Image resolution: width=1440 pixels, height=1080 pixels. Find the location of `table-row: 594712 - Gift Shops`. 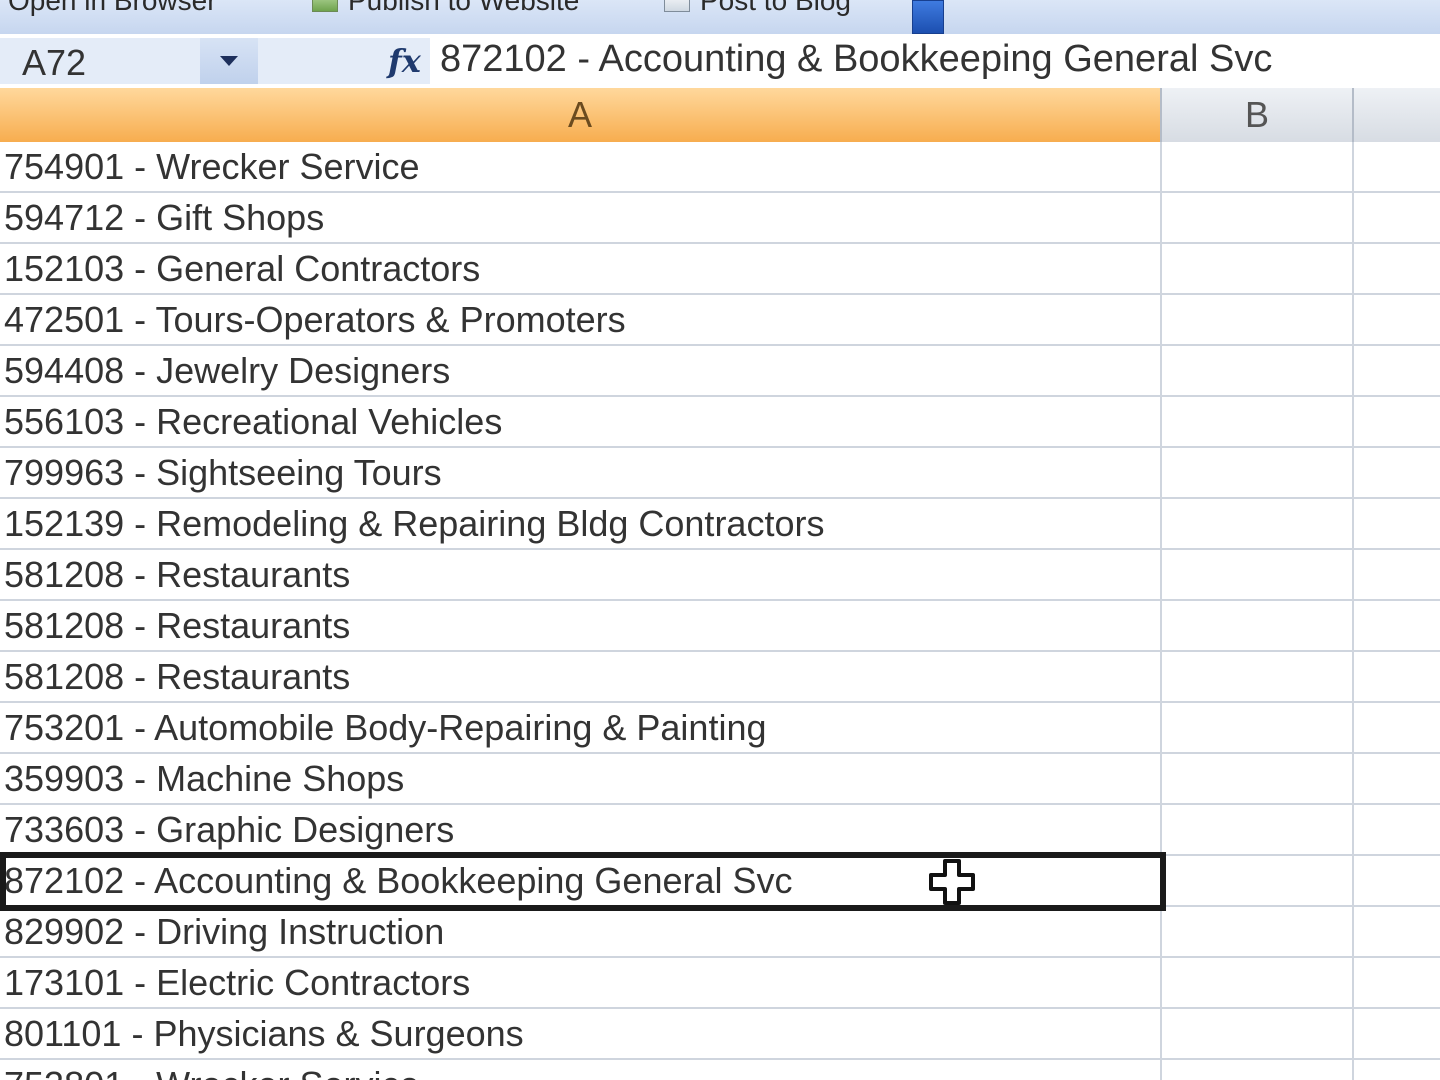

table-row: 594712 - Gift Shops is located at coordinates (720, 218).